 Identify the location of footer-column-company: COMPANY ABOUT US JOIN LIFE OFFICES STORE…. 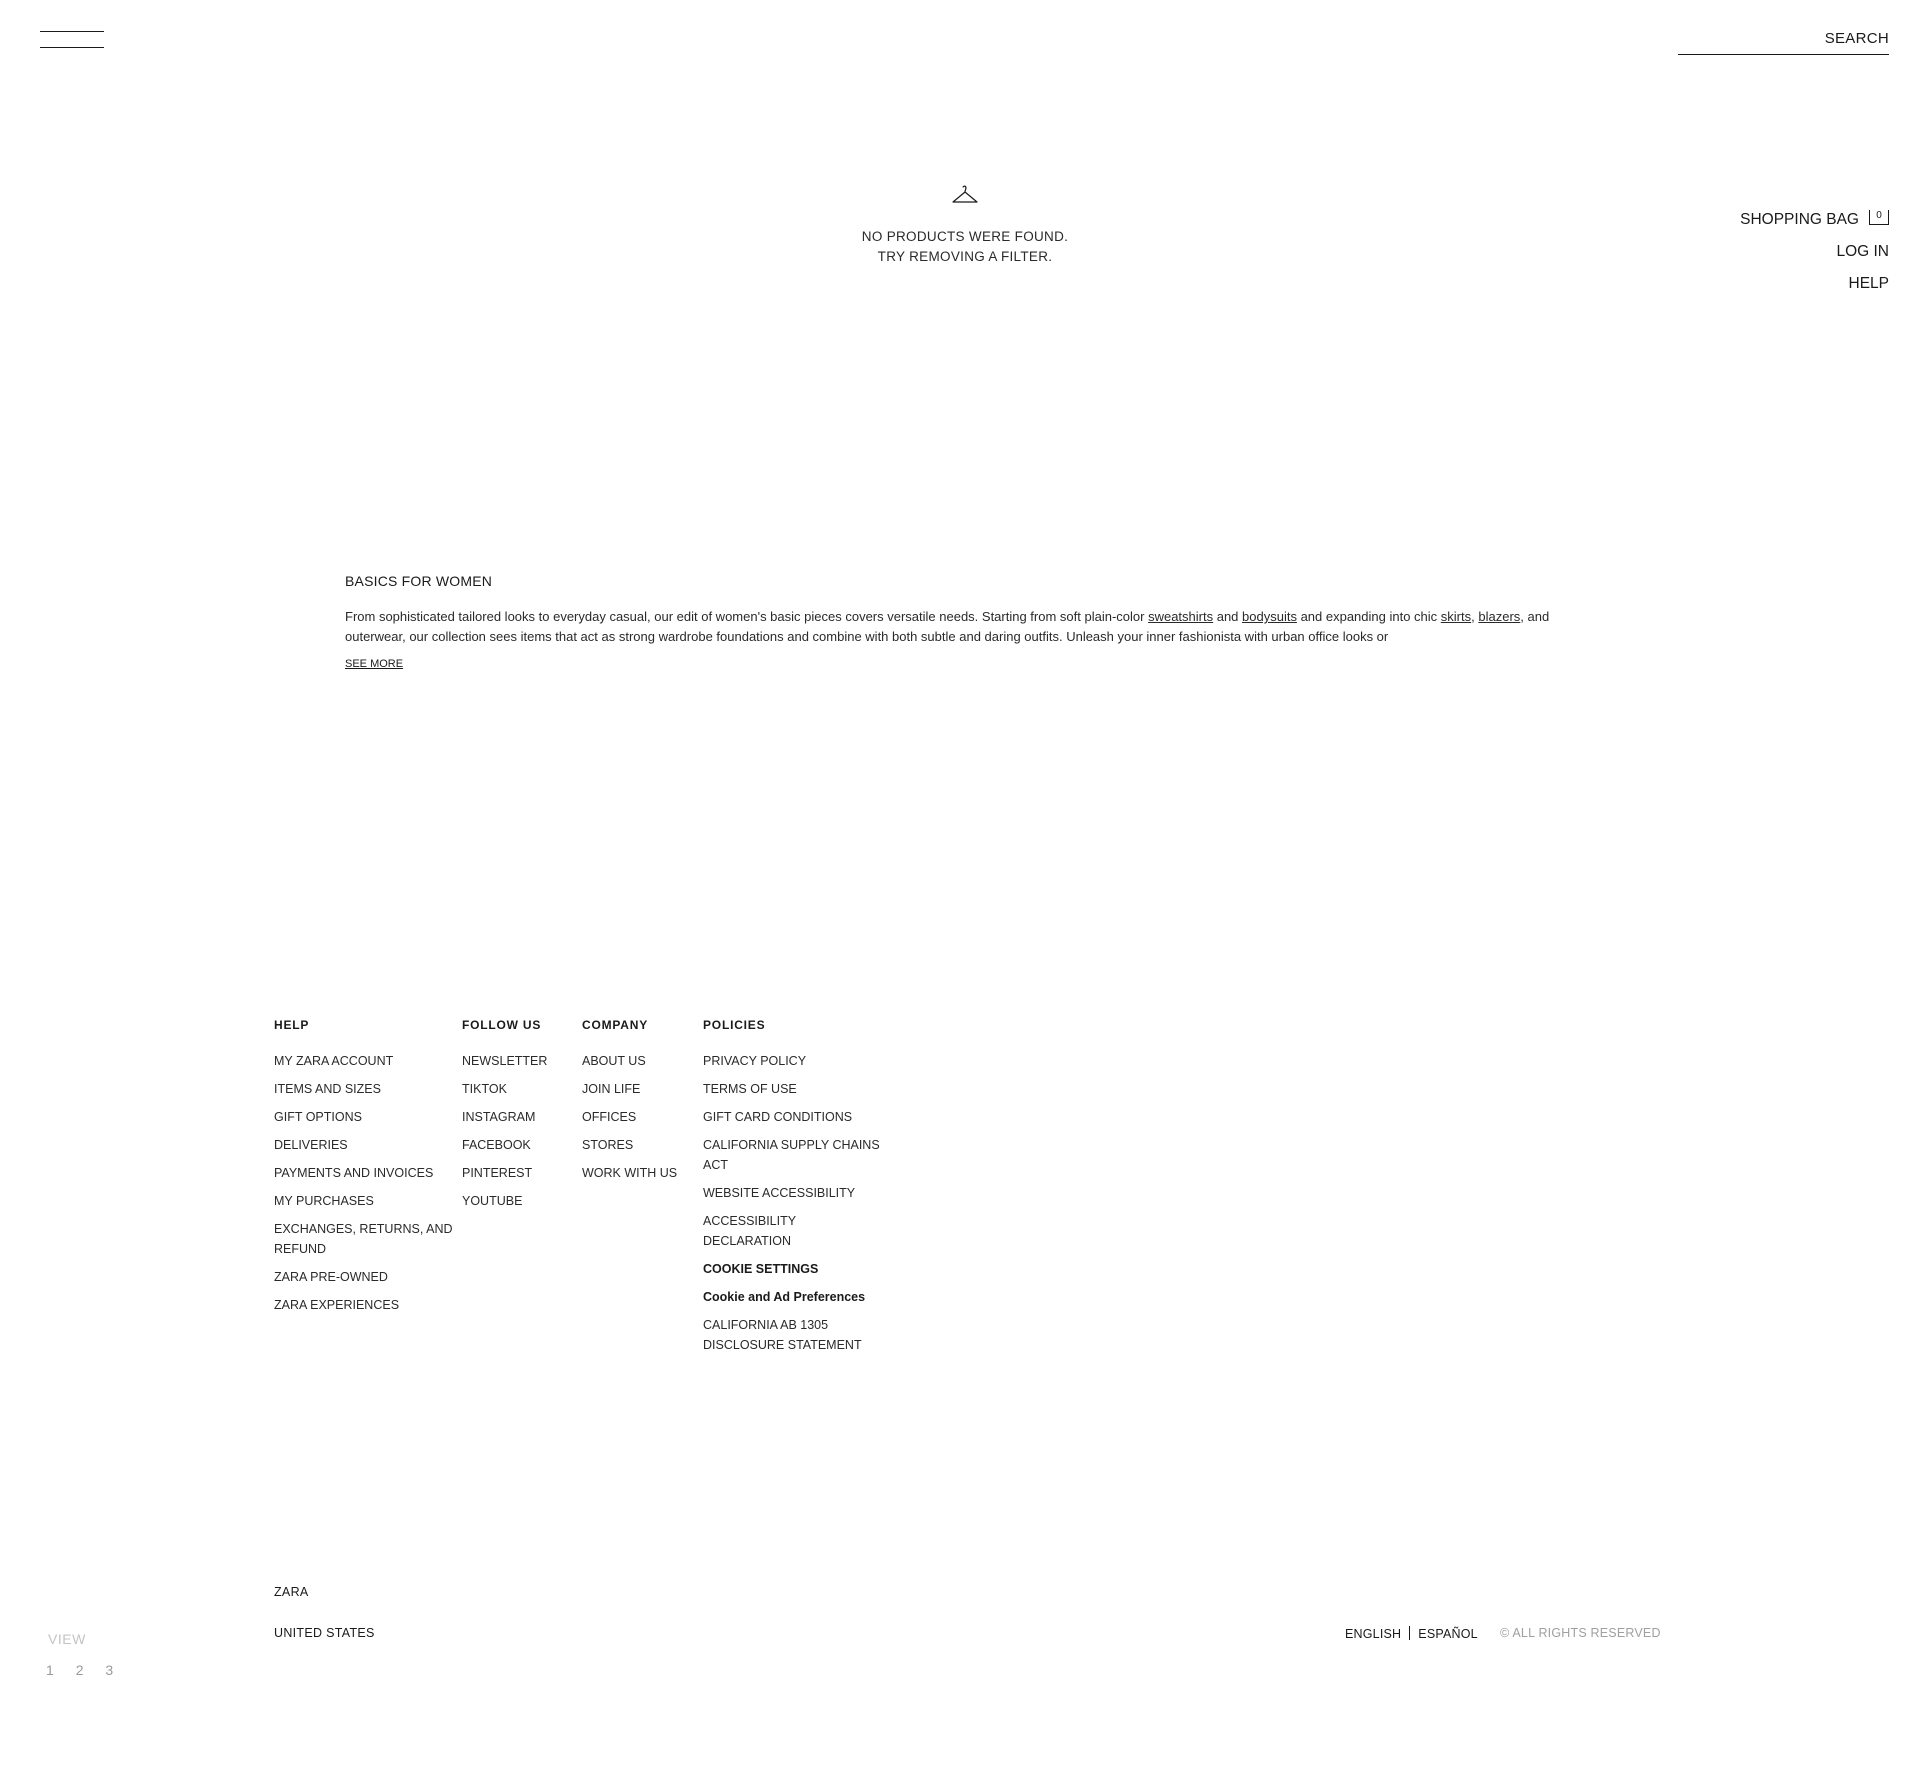
(637, 1104).